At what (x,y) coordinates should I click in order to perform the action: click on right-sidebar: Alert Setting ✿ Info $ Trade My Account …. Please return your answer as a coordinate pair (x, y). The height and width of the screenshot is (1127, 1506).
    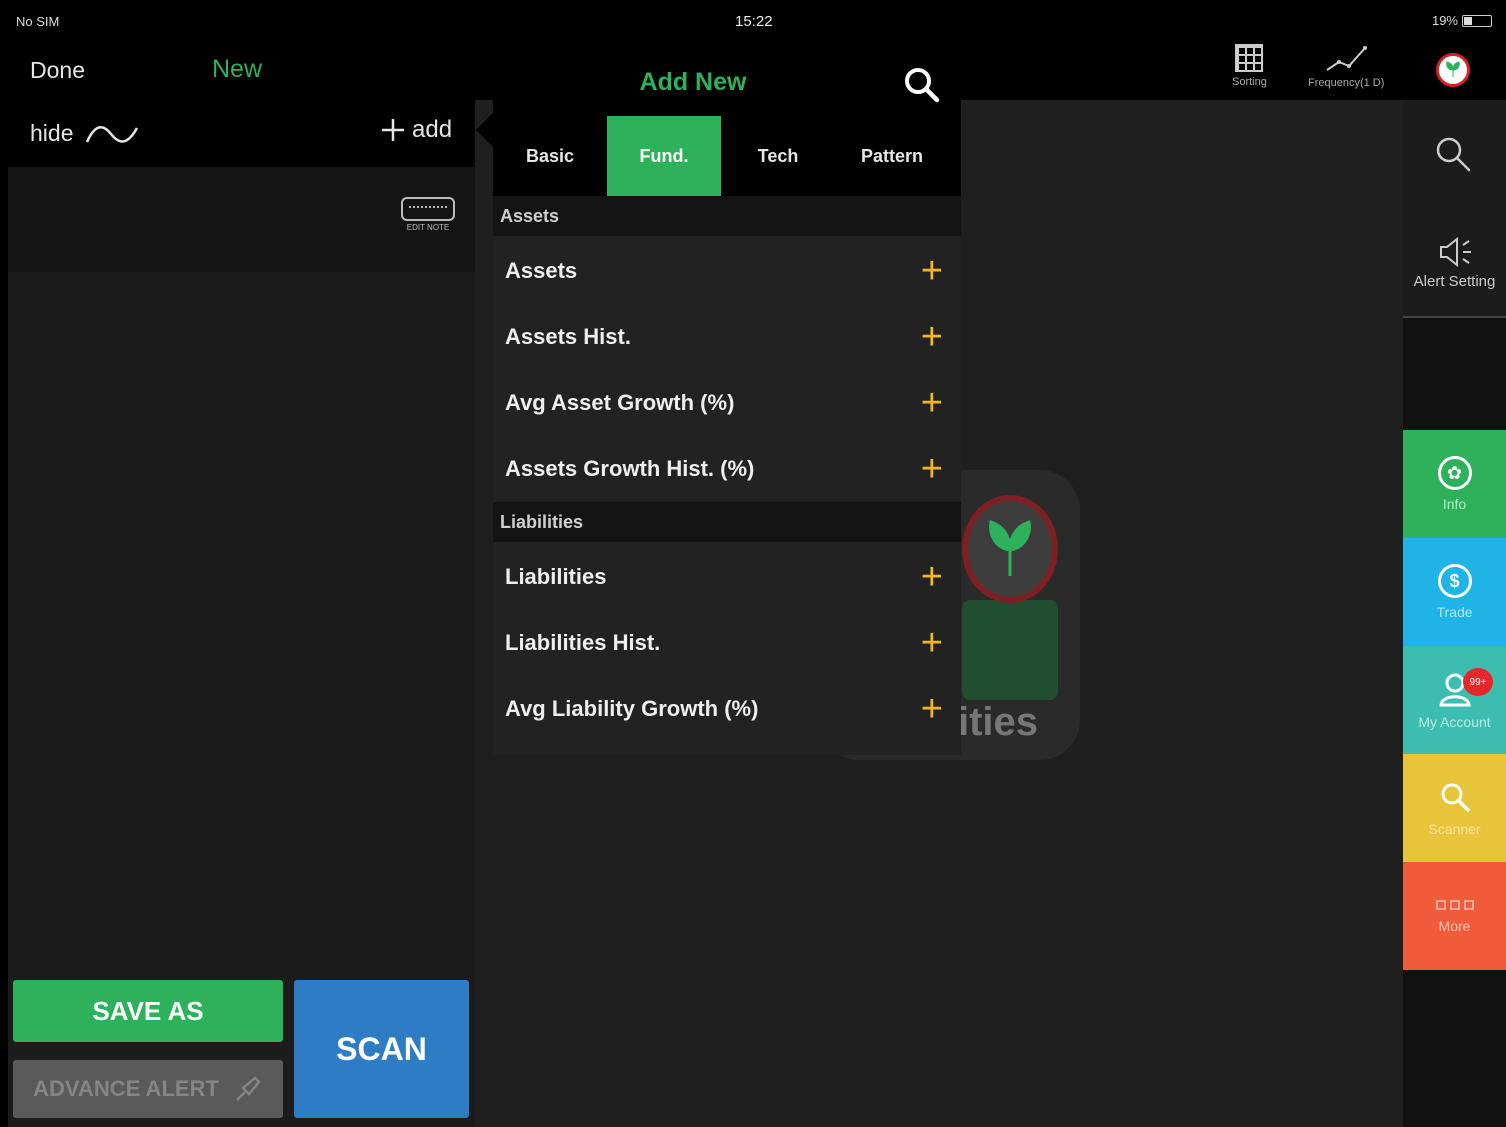
    Looking at the image, I should click on (1454, 613).